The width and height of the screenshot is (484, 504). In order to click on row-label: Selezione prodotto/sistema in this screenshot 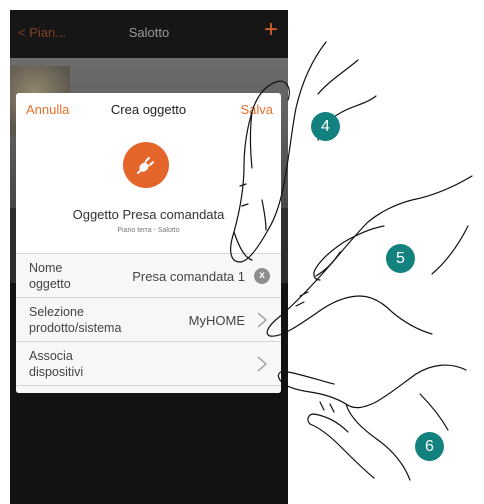, I will do `click(75, 320)`.